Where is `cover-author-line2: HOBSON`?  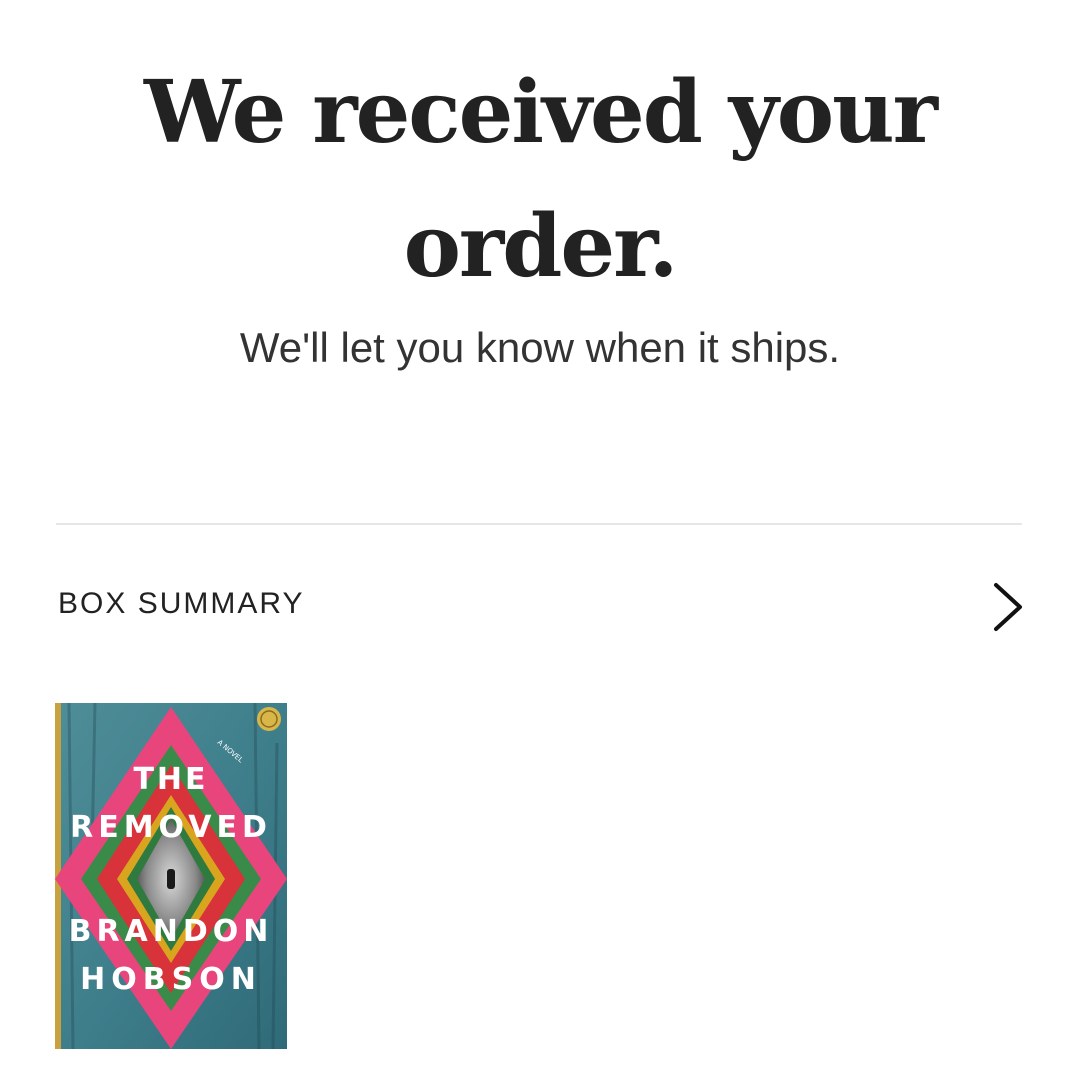 cover-author-line2: HOBSON is located at coordinates (171, 979).